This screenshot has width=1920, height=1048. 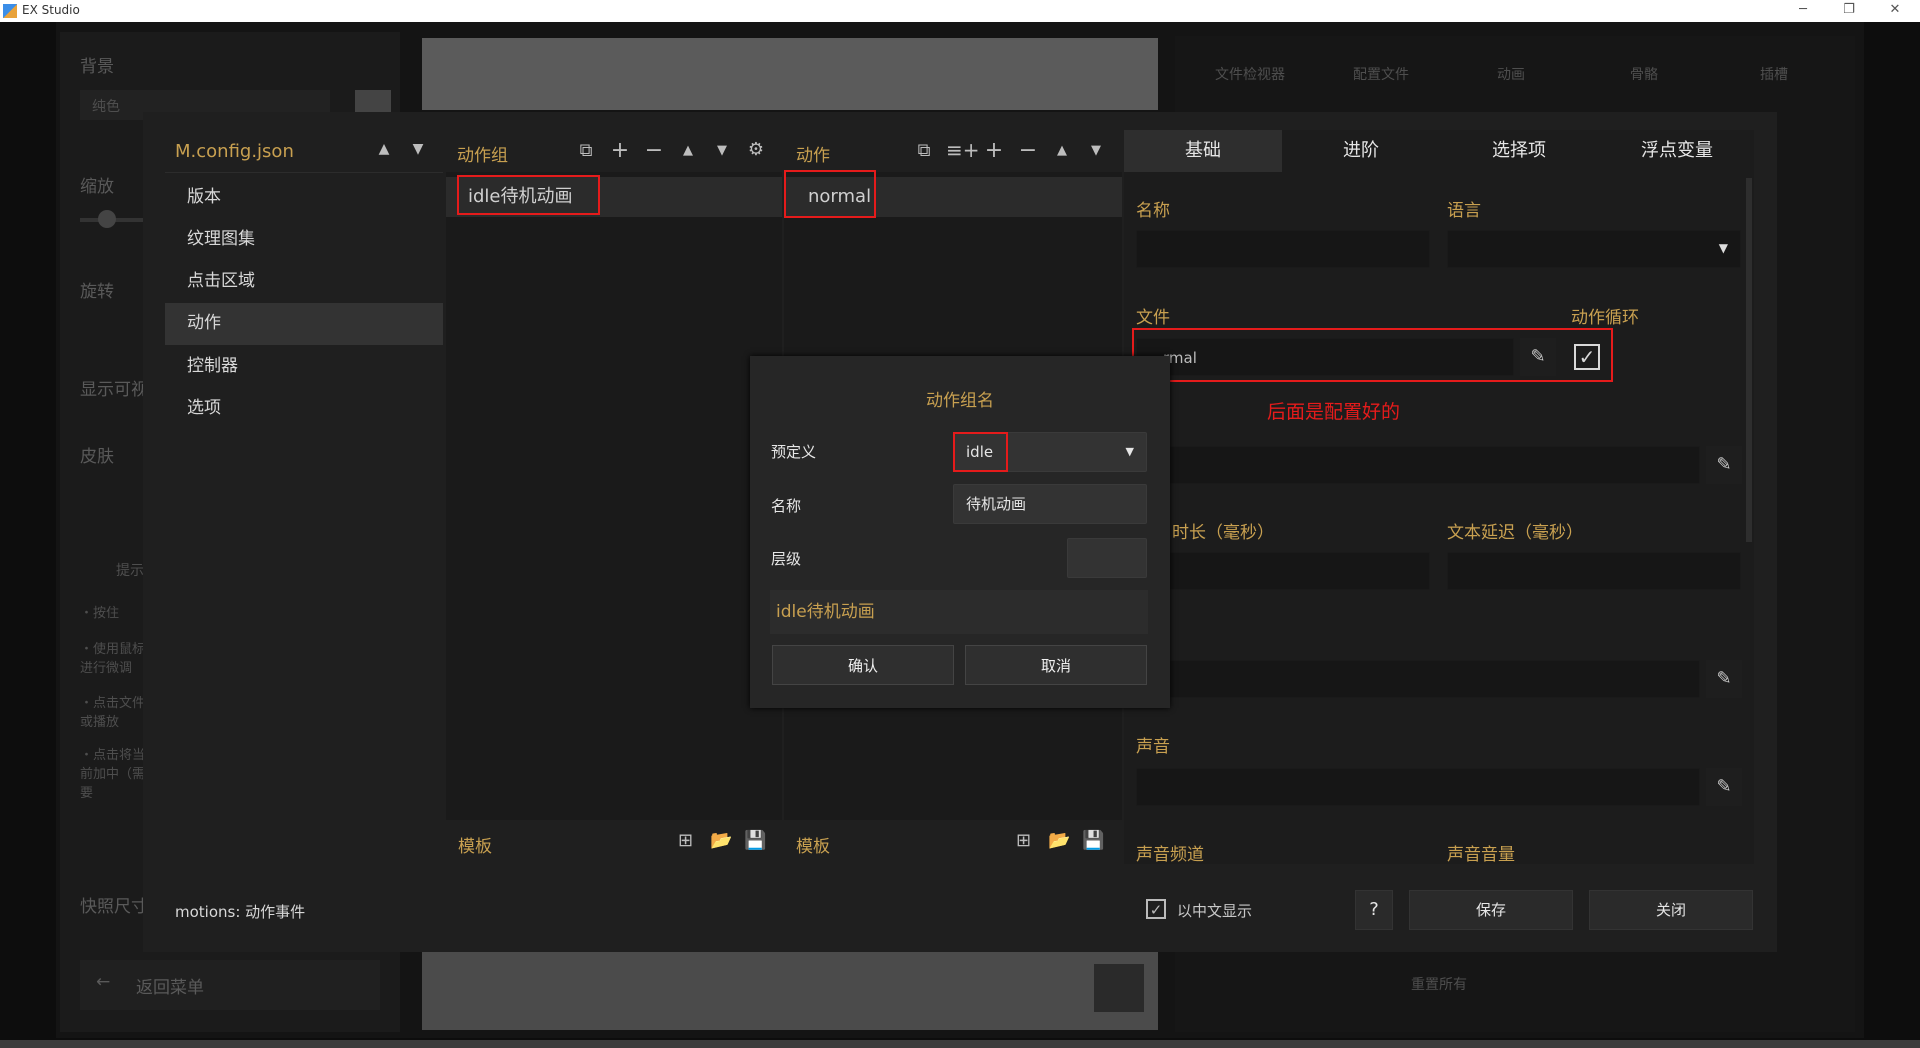 What do you see at coordinates (1283, 571) in the screenshot?
I see `duration-input` at bounding box center [1283, 571].